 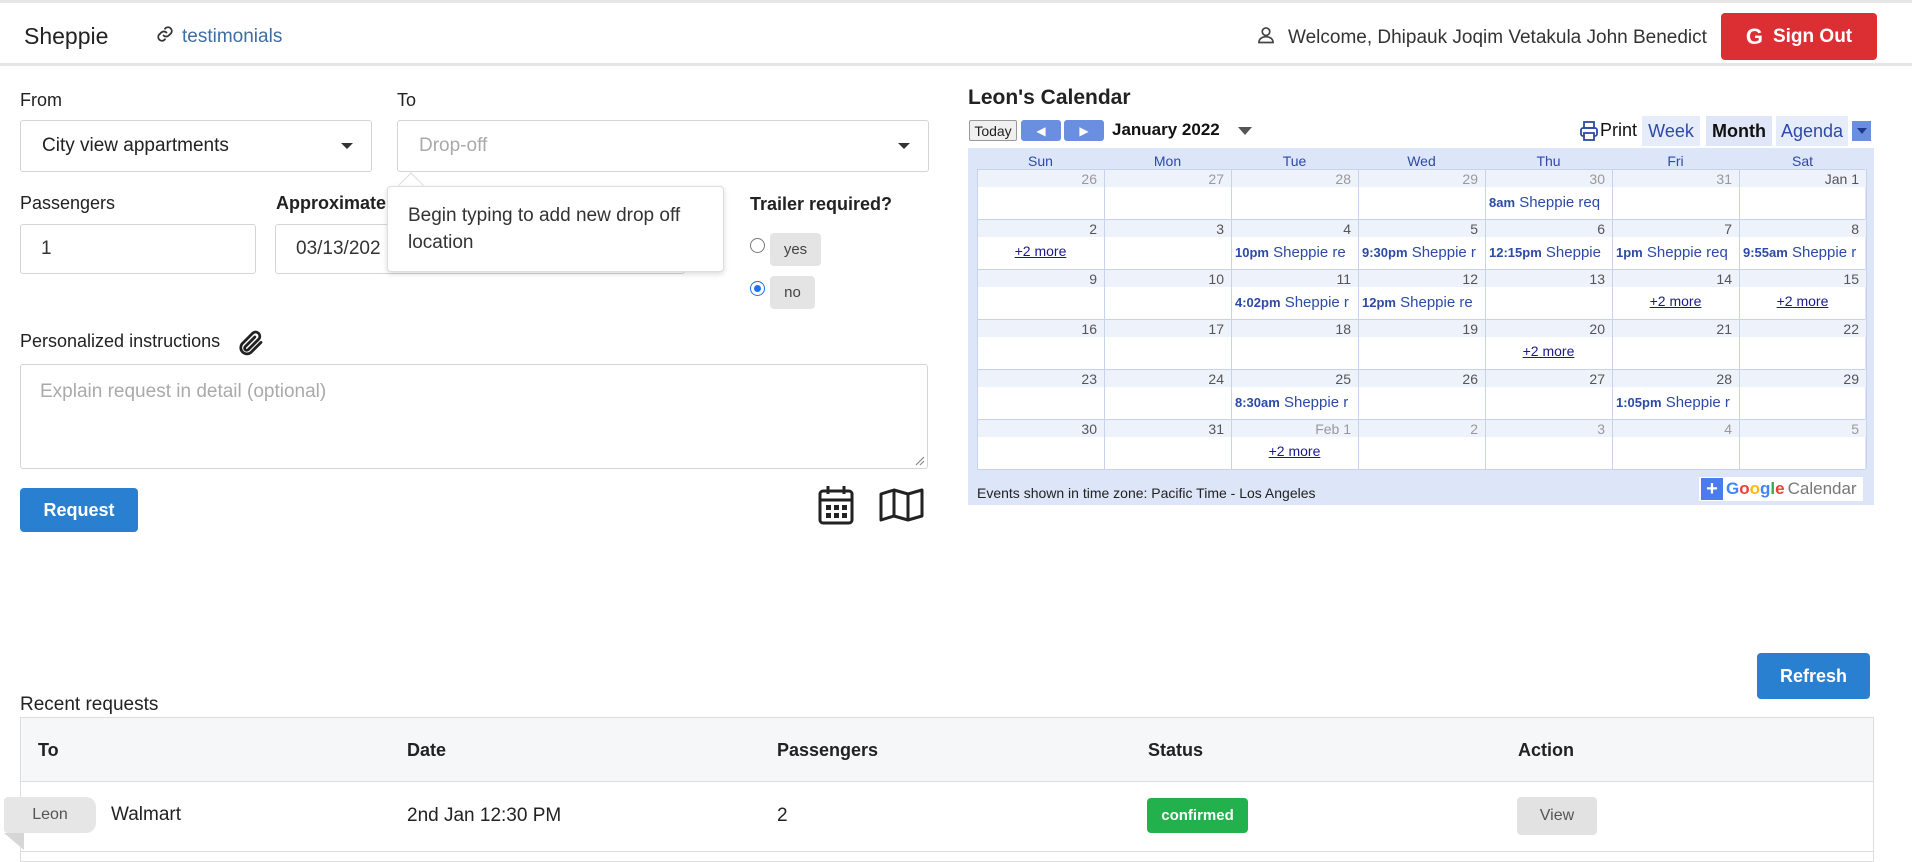 I want to click on event-title: Sheppie, so click(x=1573, y=252).